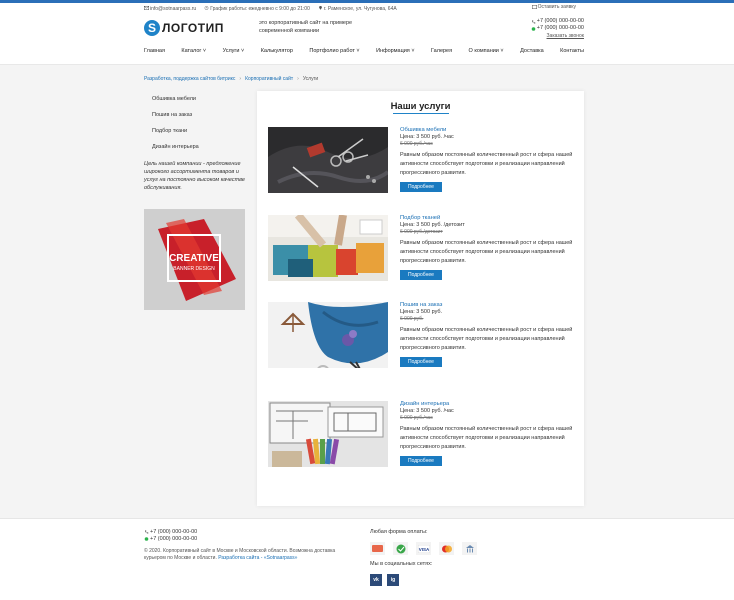 Image resolution: width=734 pixels, height=600 pixels. Describe the element at coordinates (193, 28) in the screenshot. I see `logo-text: ЛОГОТИП` at that location.